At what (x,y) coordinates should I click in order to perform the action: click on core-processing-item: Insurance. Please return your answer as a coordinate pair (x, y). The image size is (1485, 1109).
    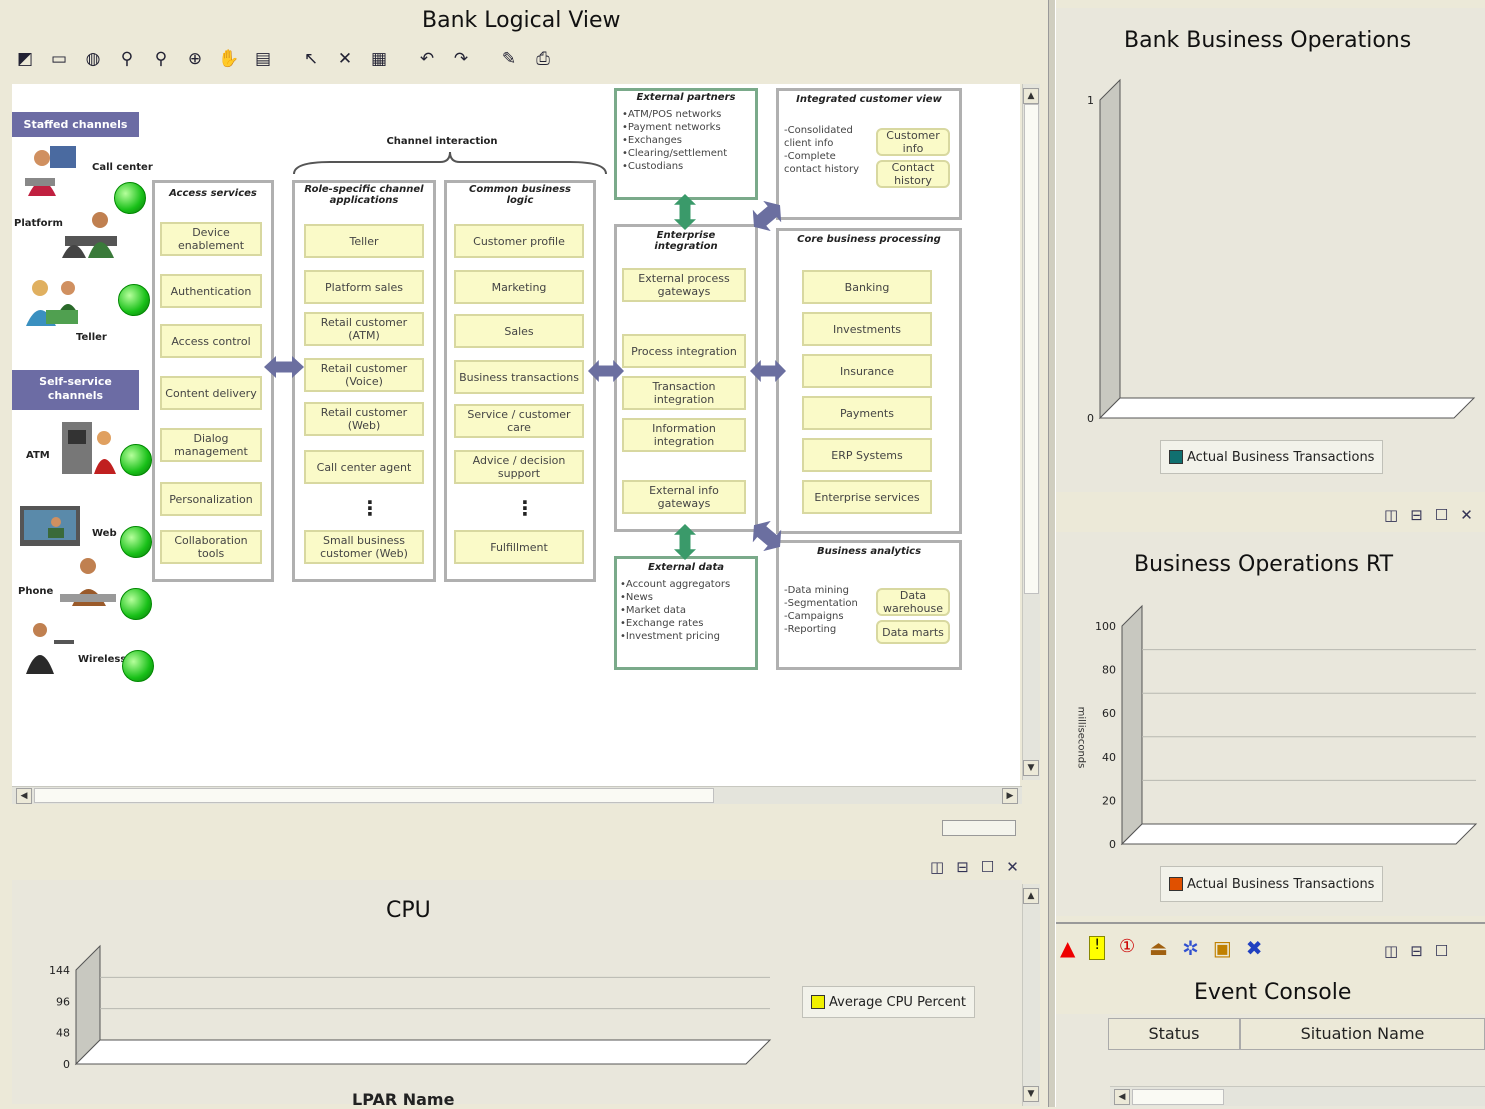
    Looking at the image, I should click on (867, 371).